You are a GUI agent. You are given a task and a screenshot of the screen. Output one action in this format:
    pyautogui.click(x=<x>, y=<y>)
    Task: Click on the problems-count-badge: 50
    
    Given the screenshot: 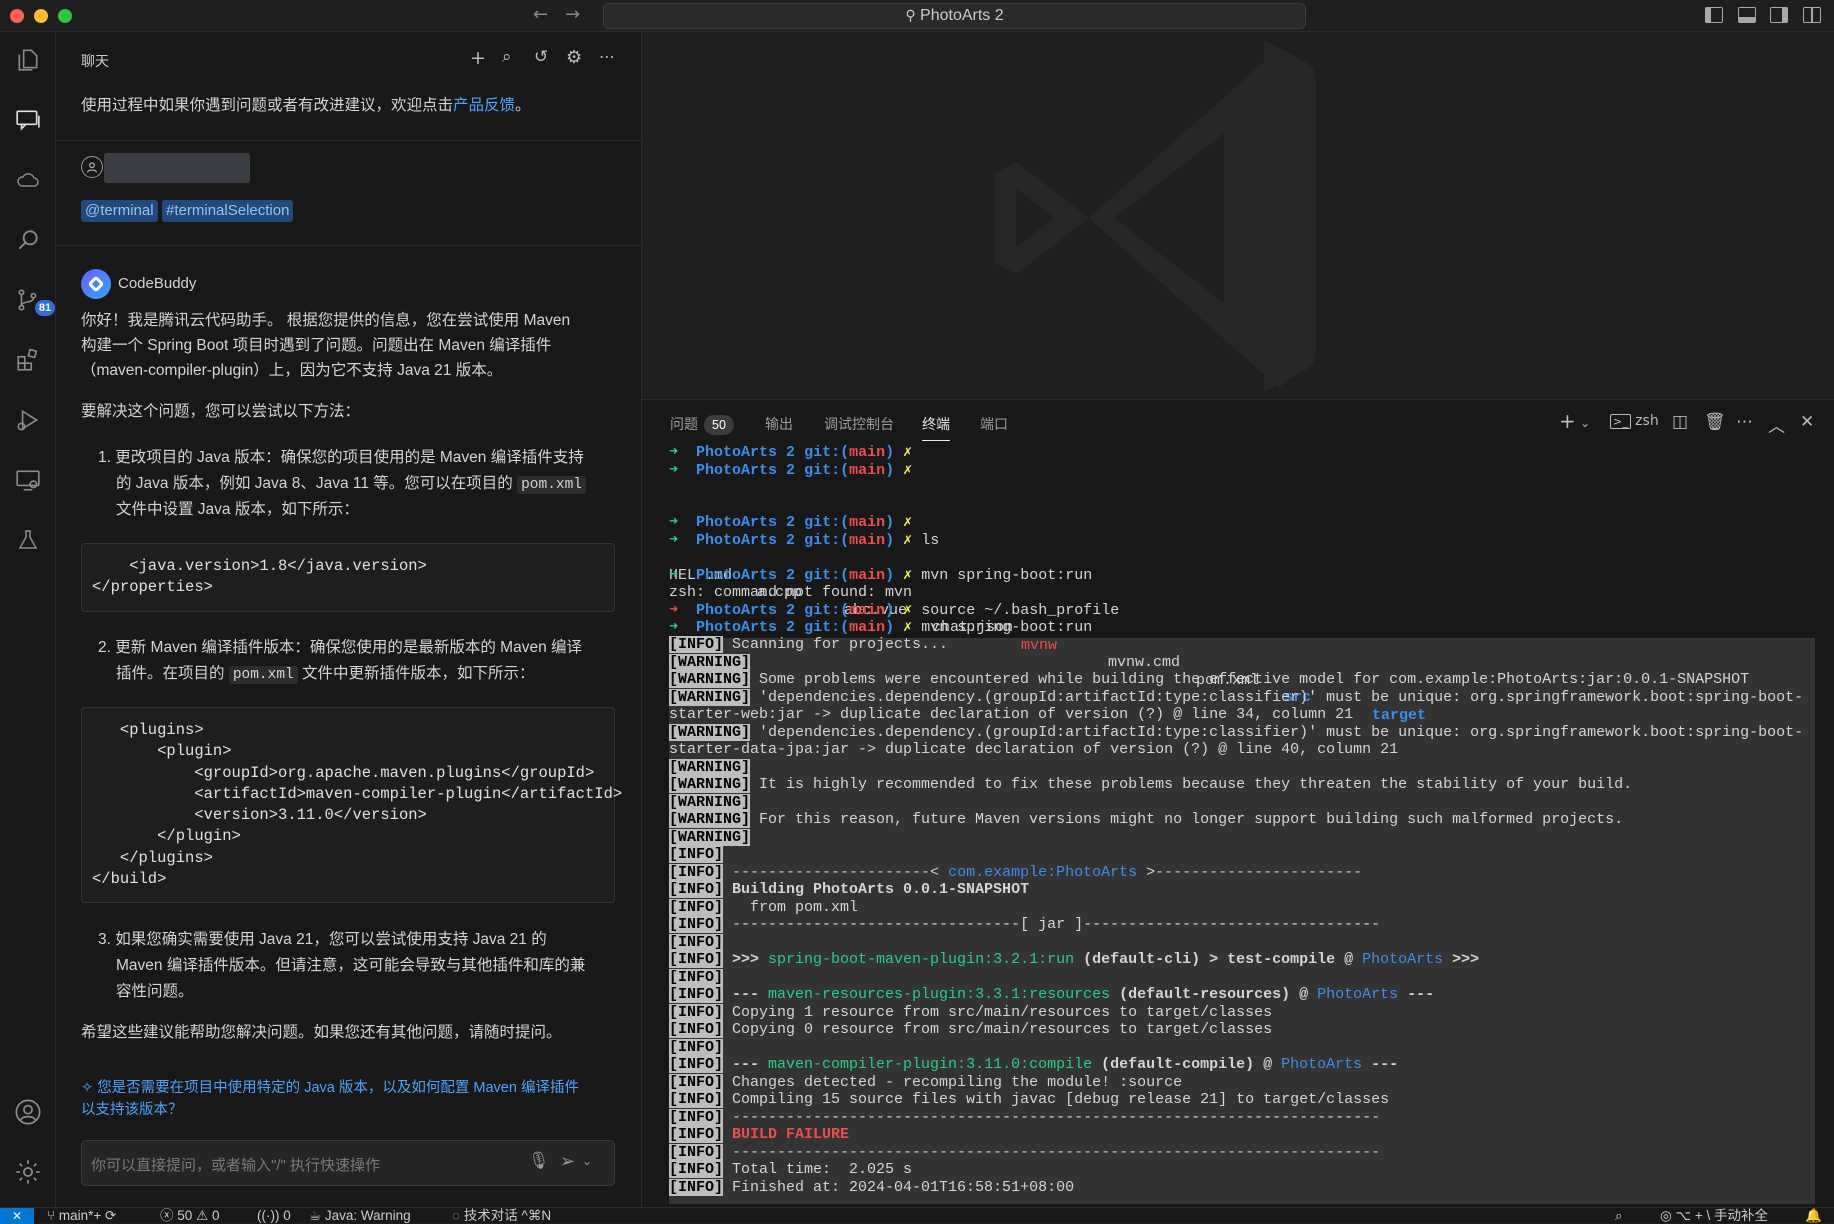 What is the action you would take?
    pyautogui.click(x=719, y=425)
    